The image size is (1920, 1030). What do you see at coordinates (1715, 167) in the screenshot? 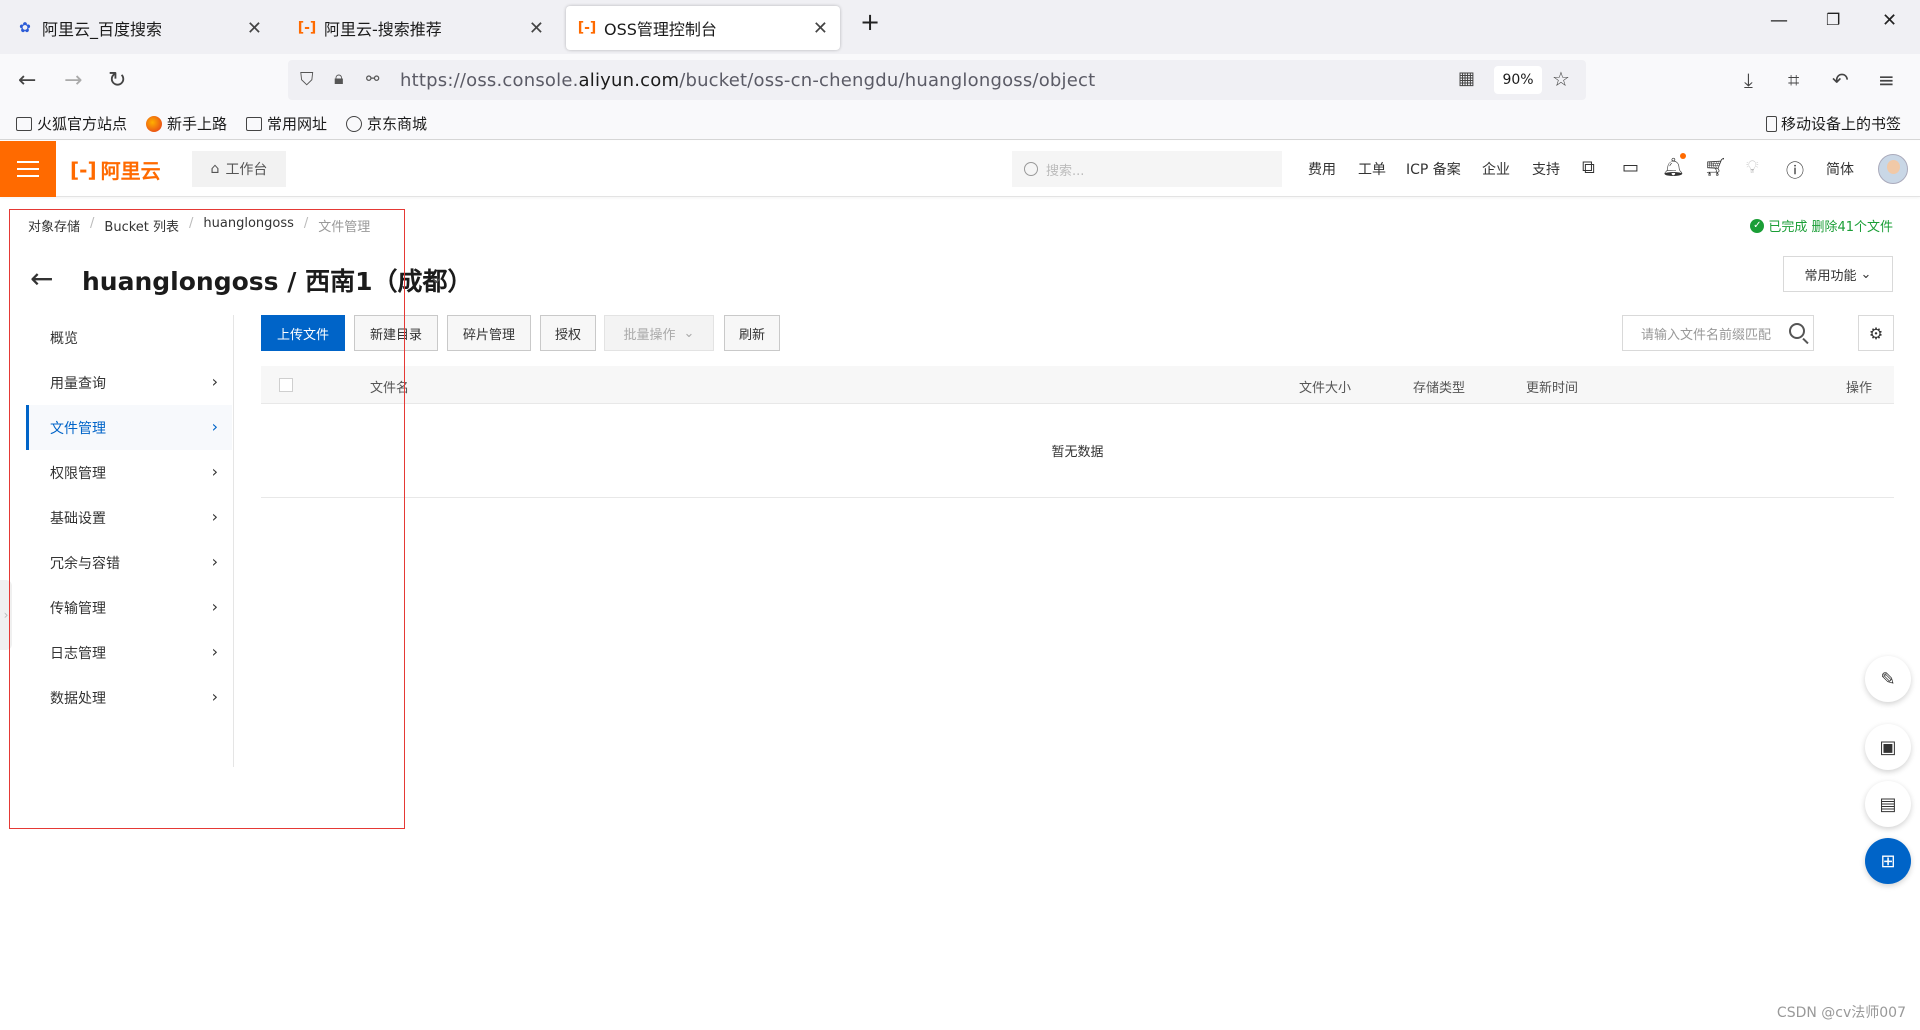
I see `cart-icon: 🛒︎` at bounding box center [1715, 167].